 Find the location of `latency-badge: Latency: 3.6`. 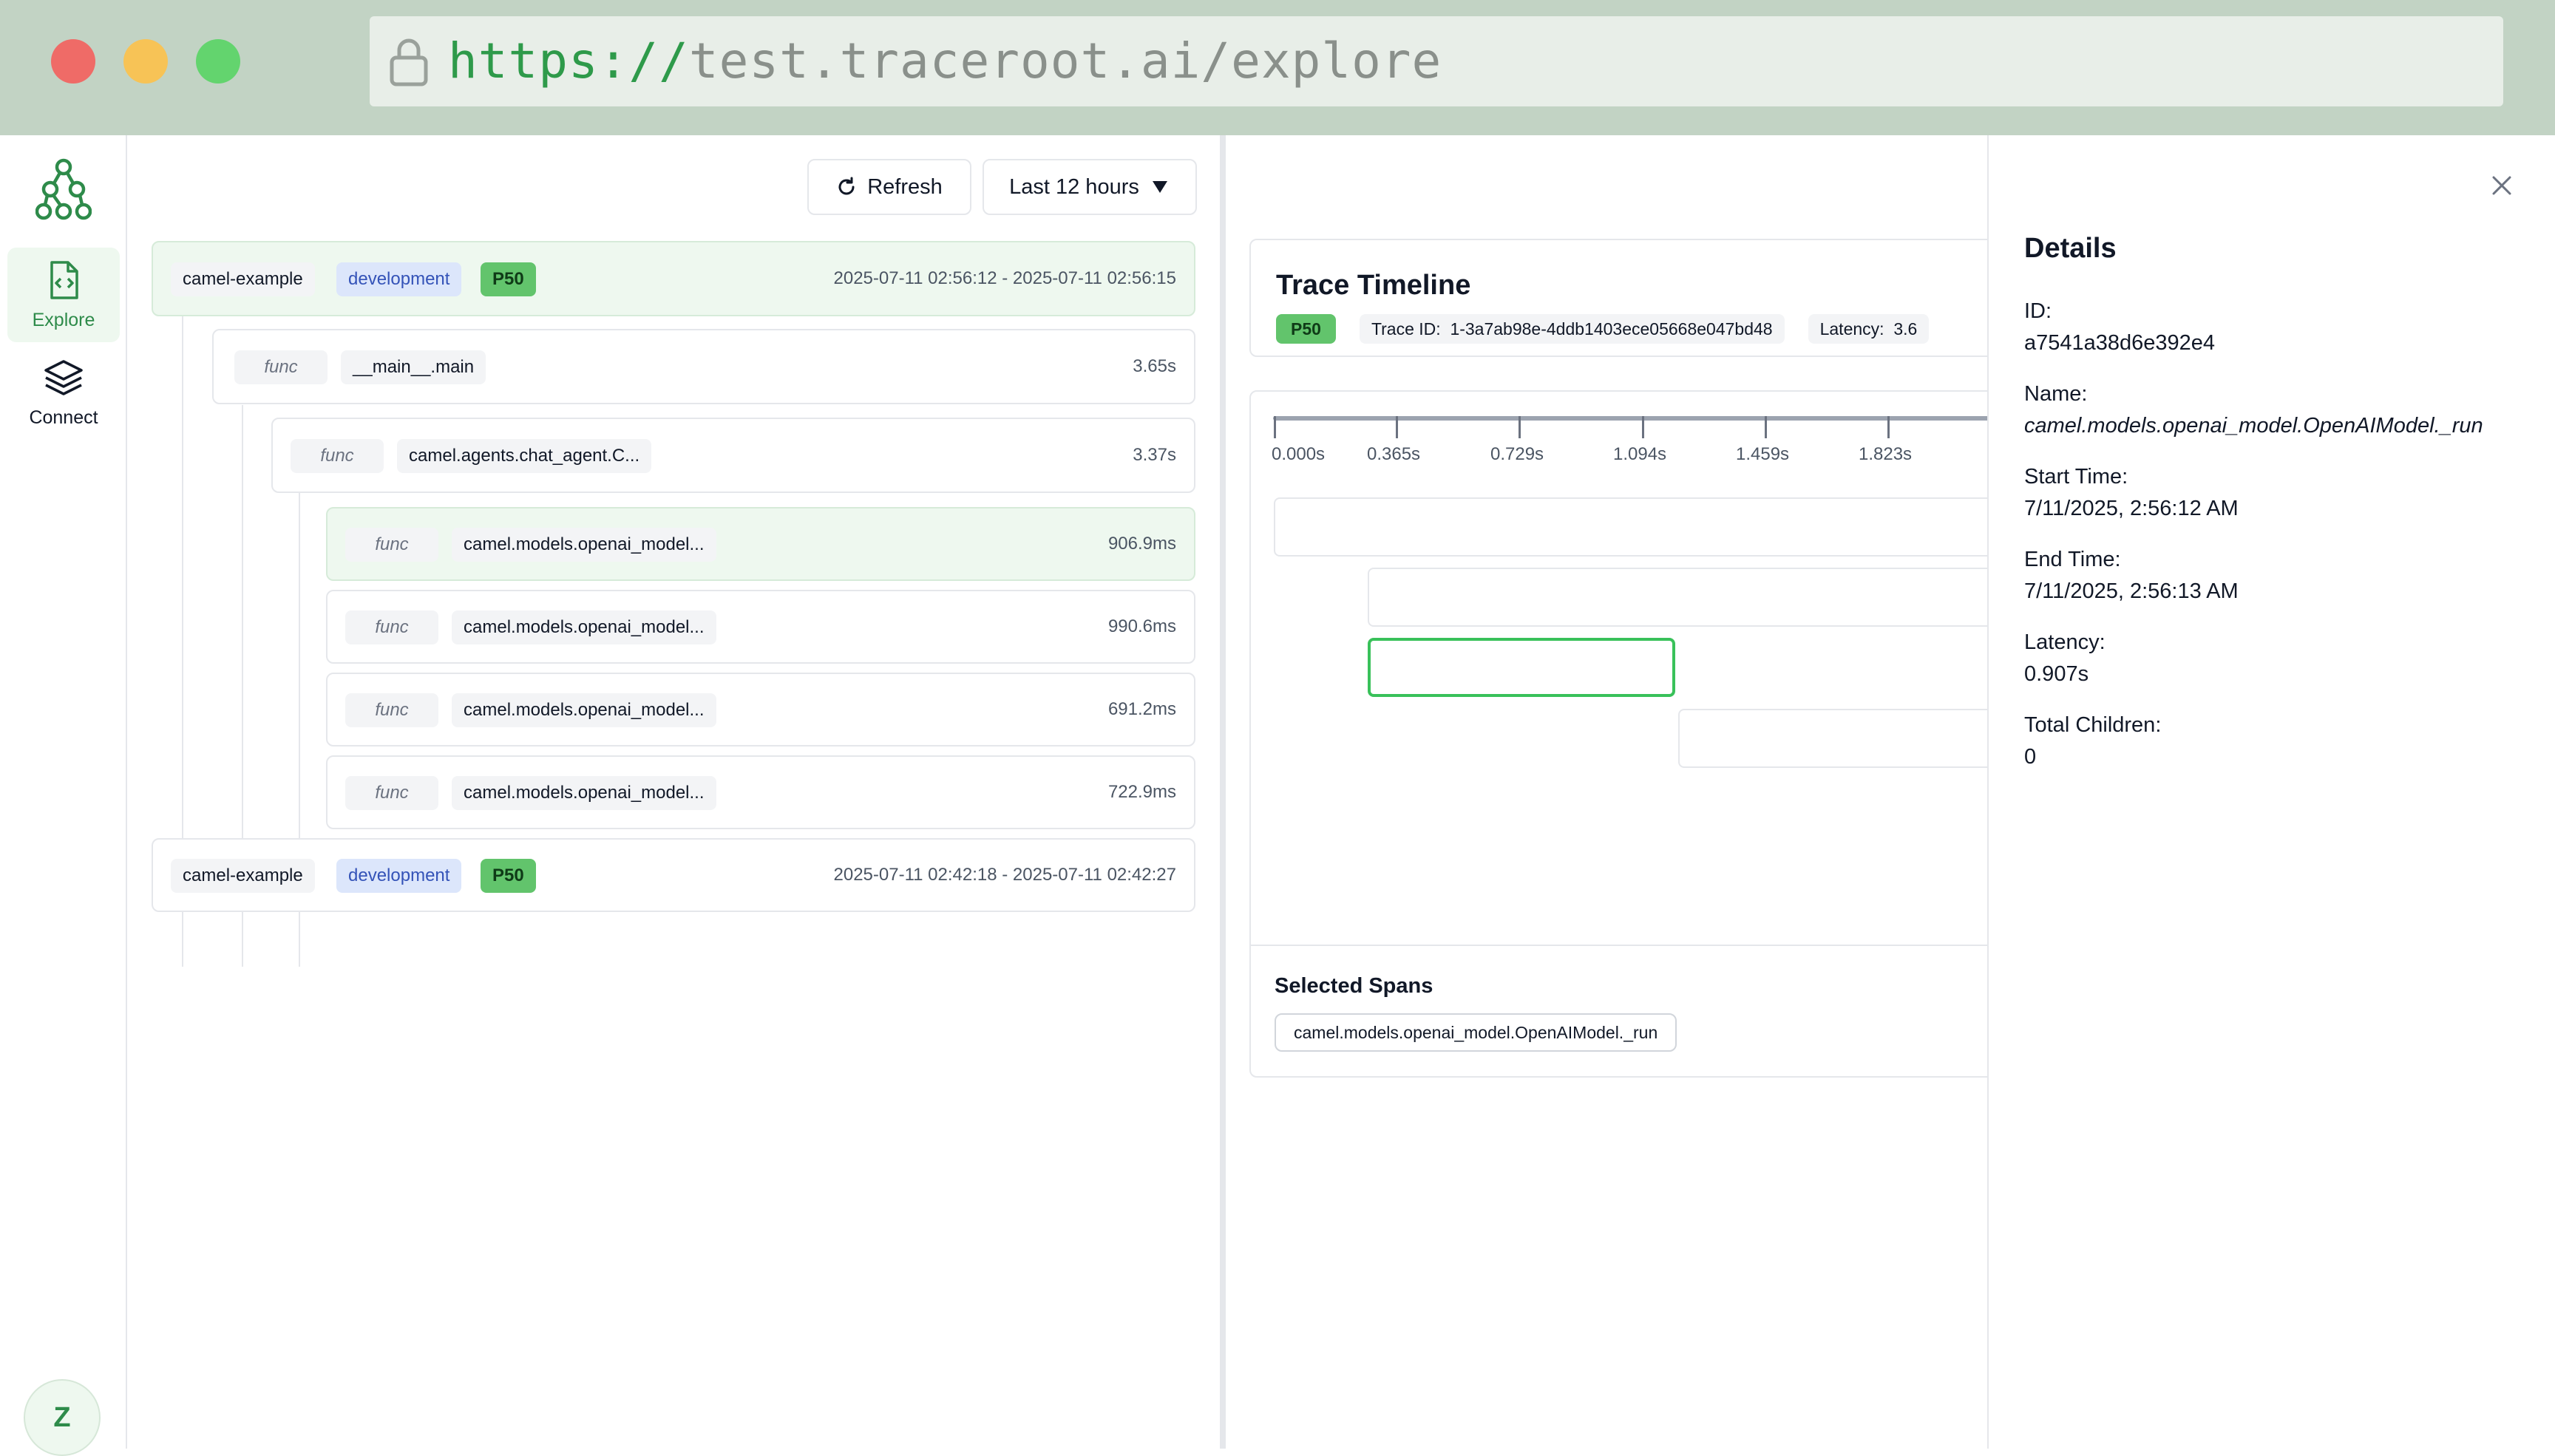

latency-badge: Latency: 3.6 is located at coordinates (1869, 329).